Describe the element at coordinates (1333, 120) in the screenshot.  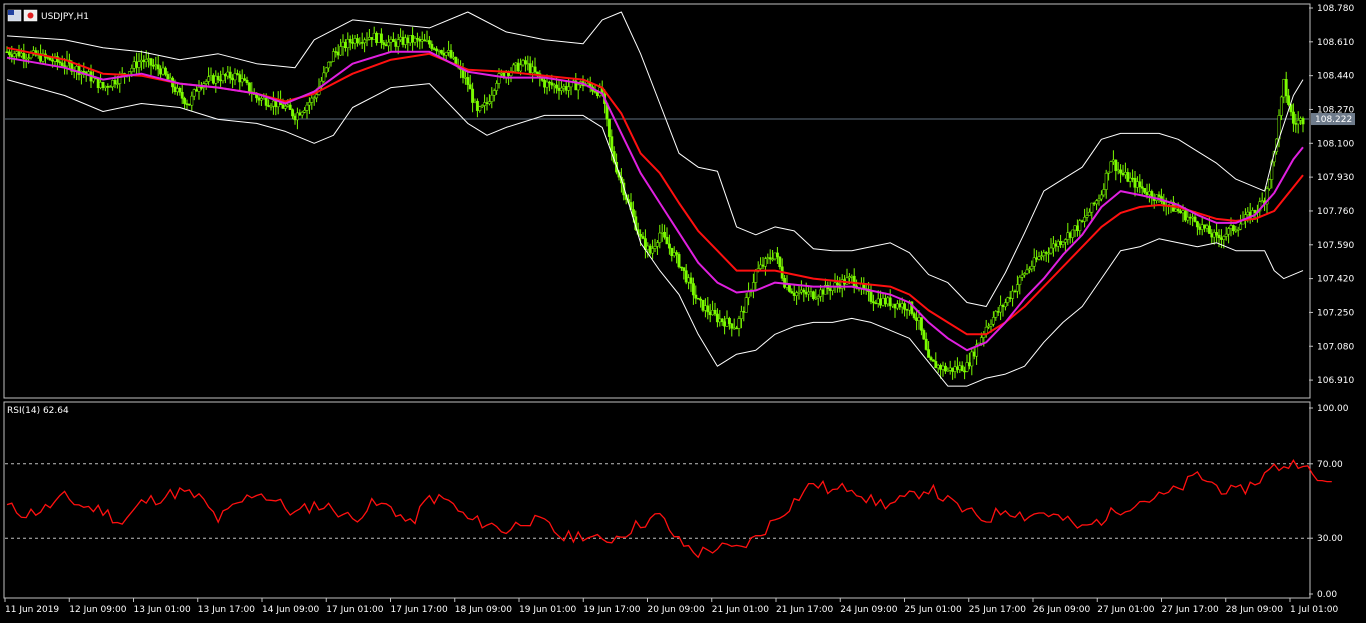
I see `current-price-label: 108.222` at that location.